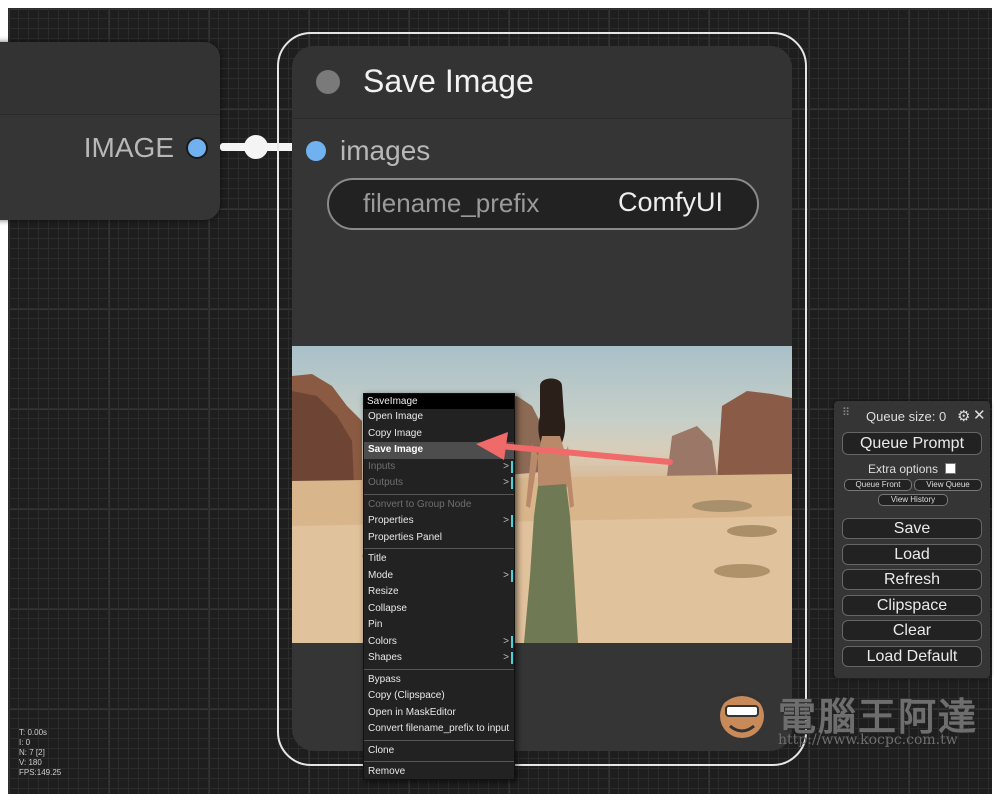 This screenshot has width=1000, height=802. Describe the element at coordinates (670, 202) in the screenshot. I see `widget-value: ComfyUI` at that location.